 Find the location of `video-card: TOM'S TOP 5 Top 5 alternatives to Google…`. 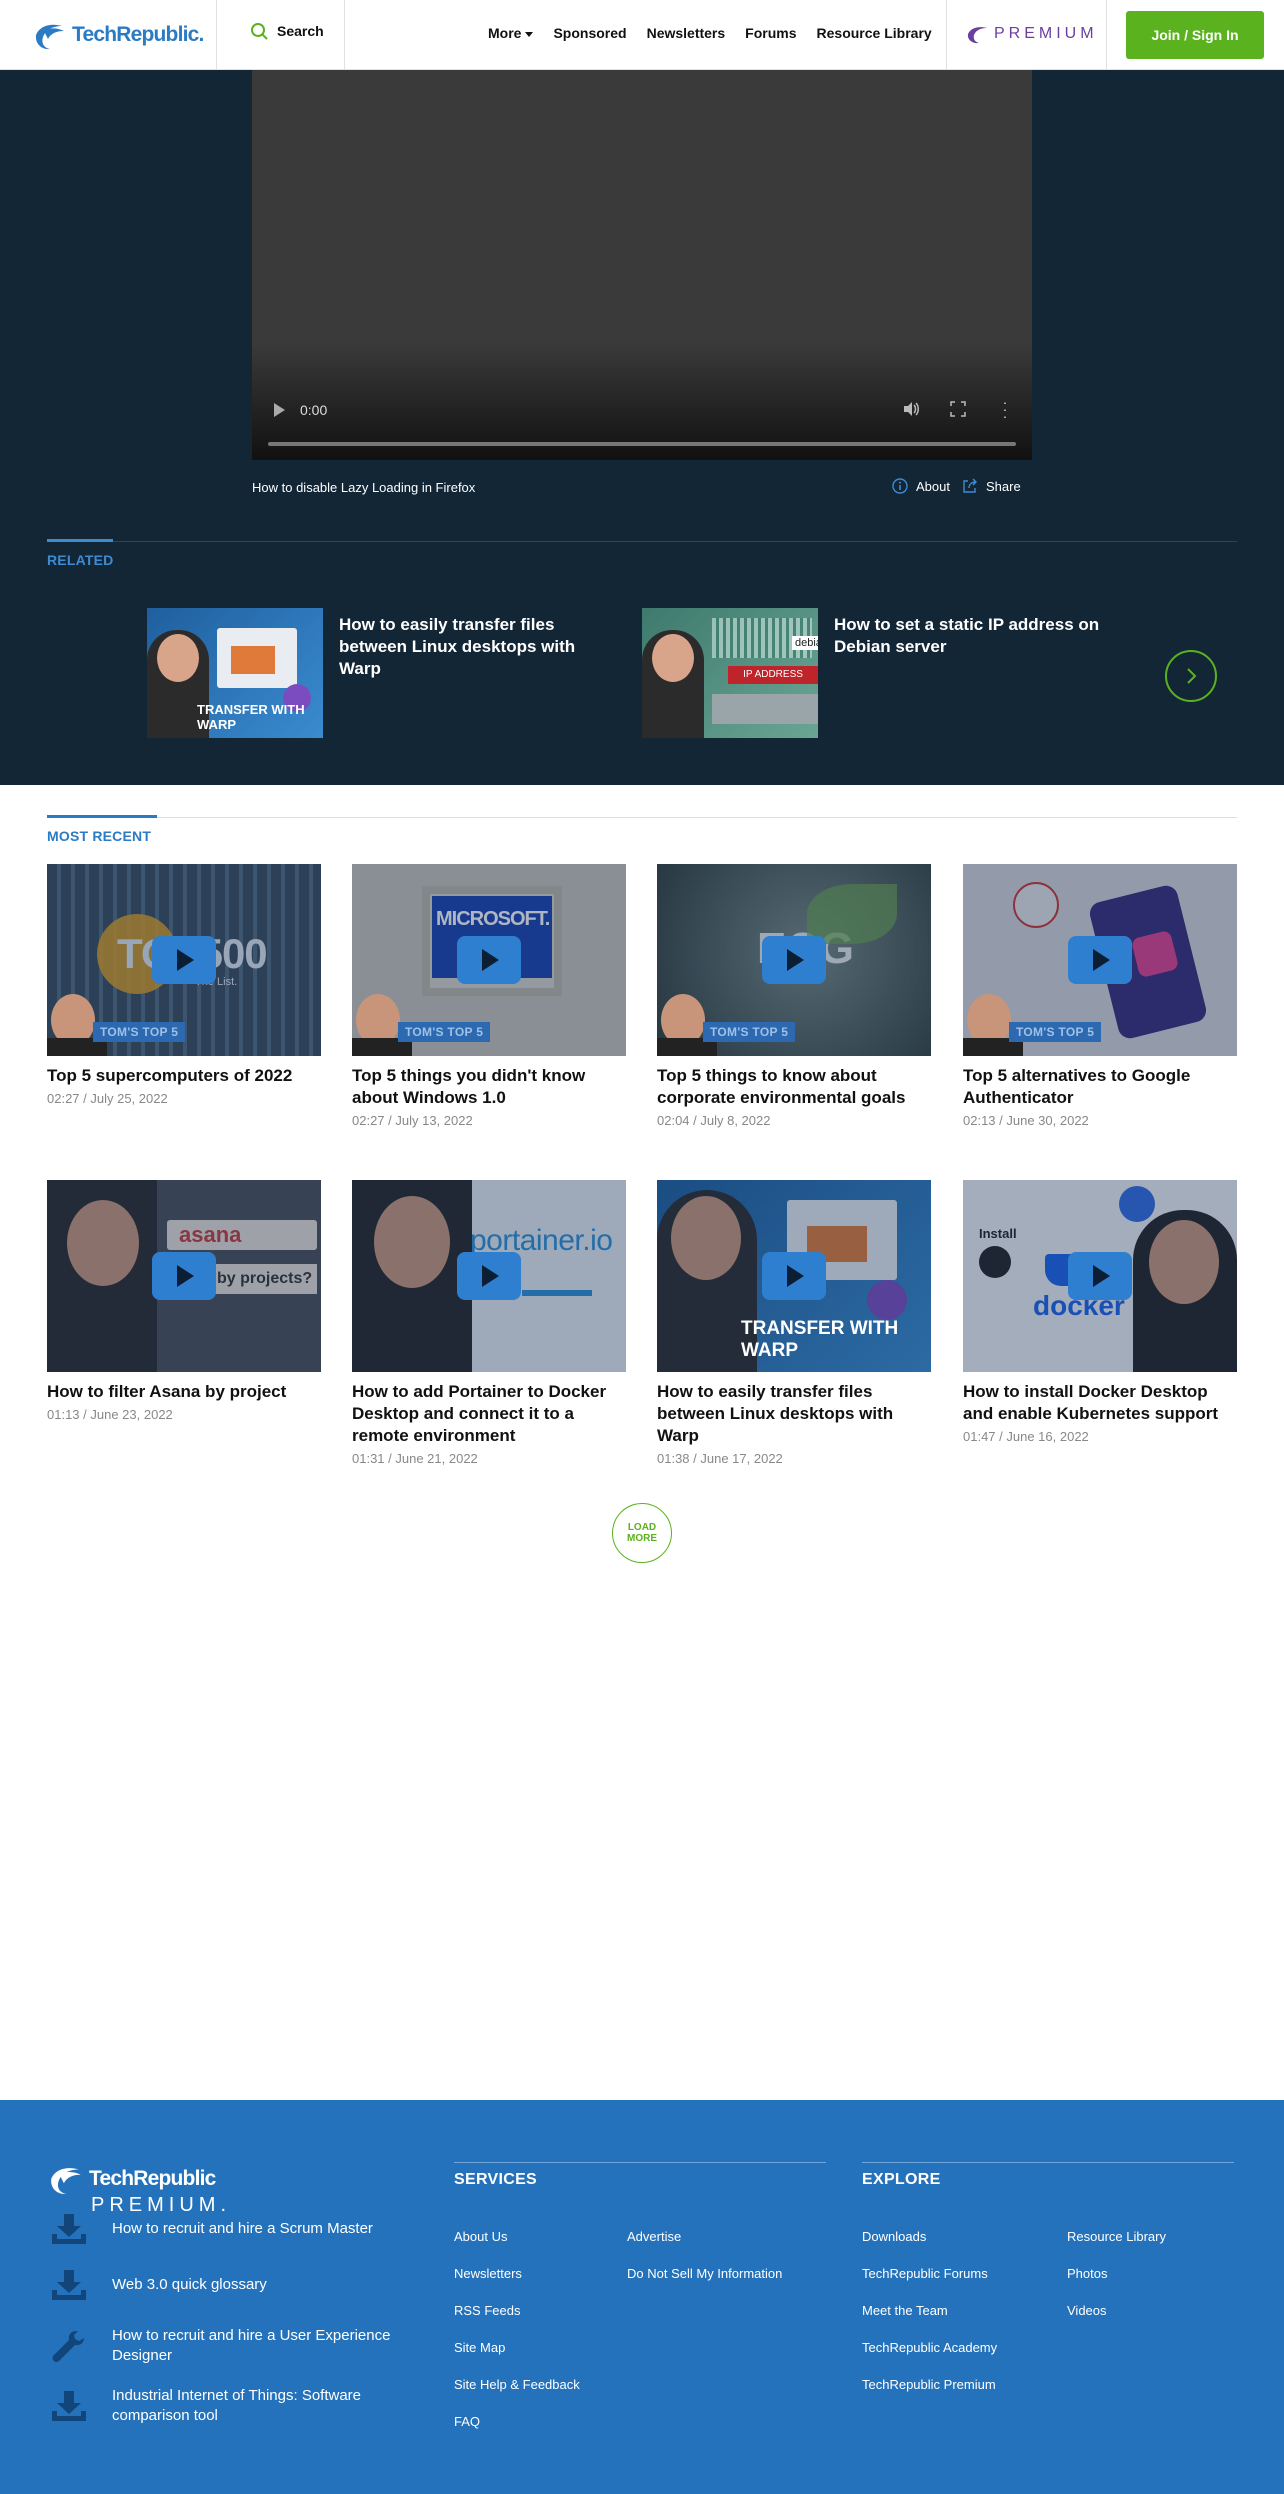

video-card: TOM'S TOP 5 Top 5 alternatives to Google… is located at coordinates (1100, 996).